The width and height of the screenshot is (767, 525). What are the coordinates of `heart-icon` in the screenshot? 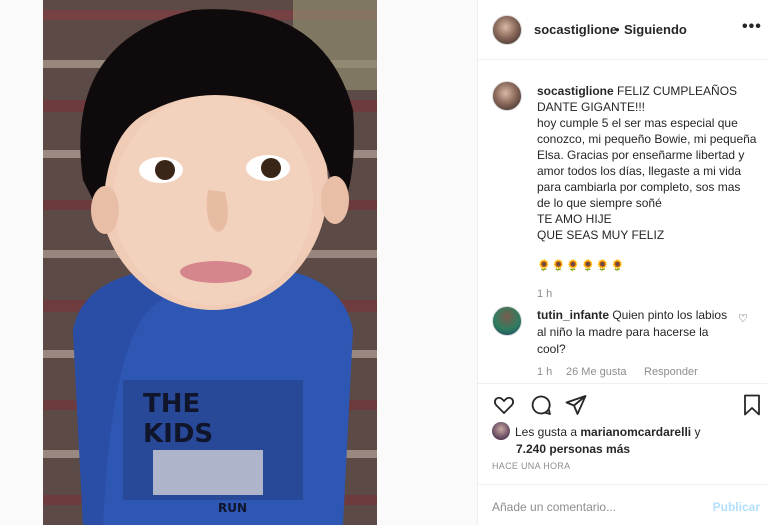 It's located at (504, 405).